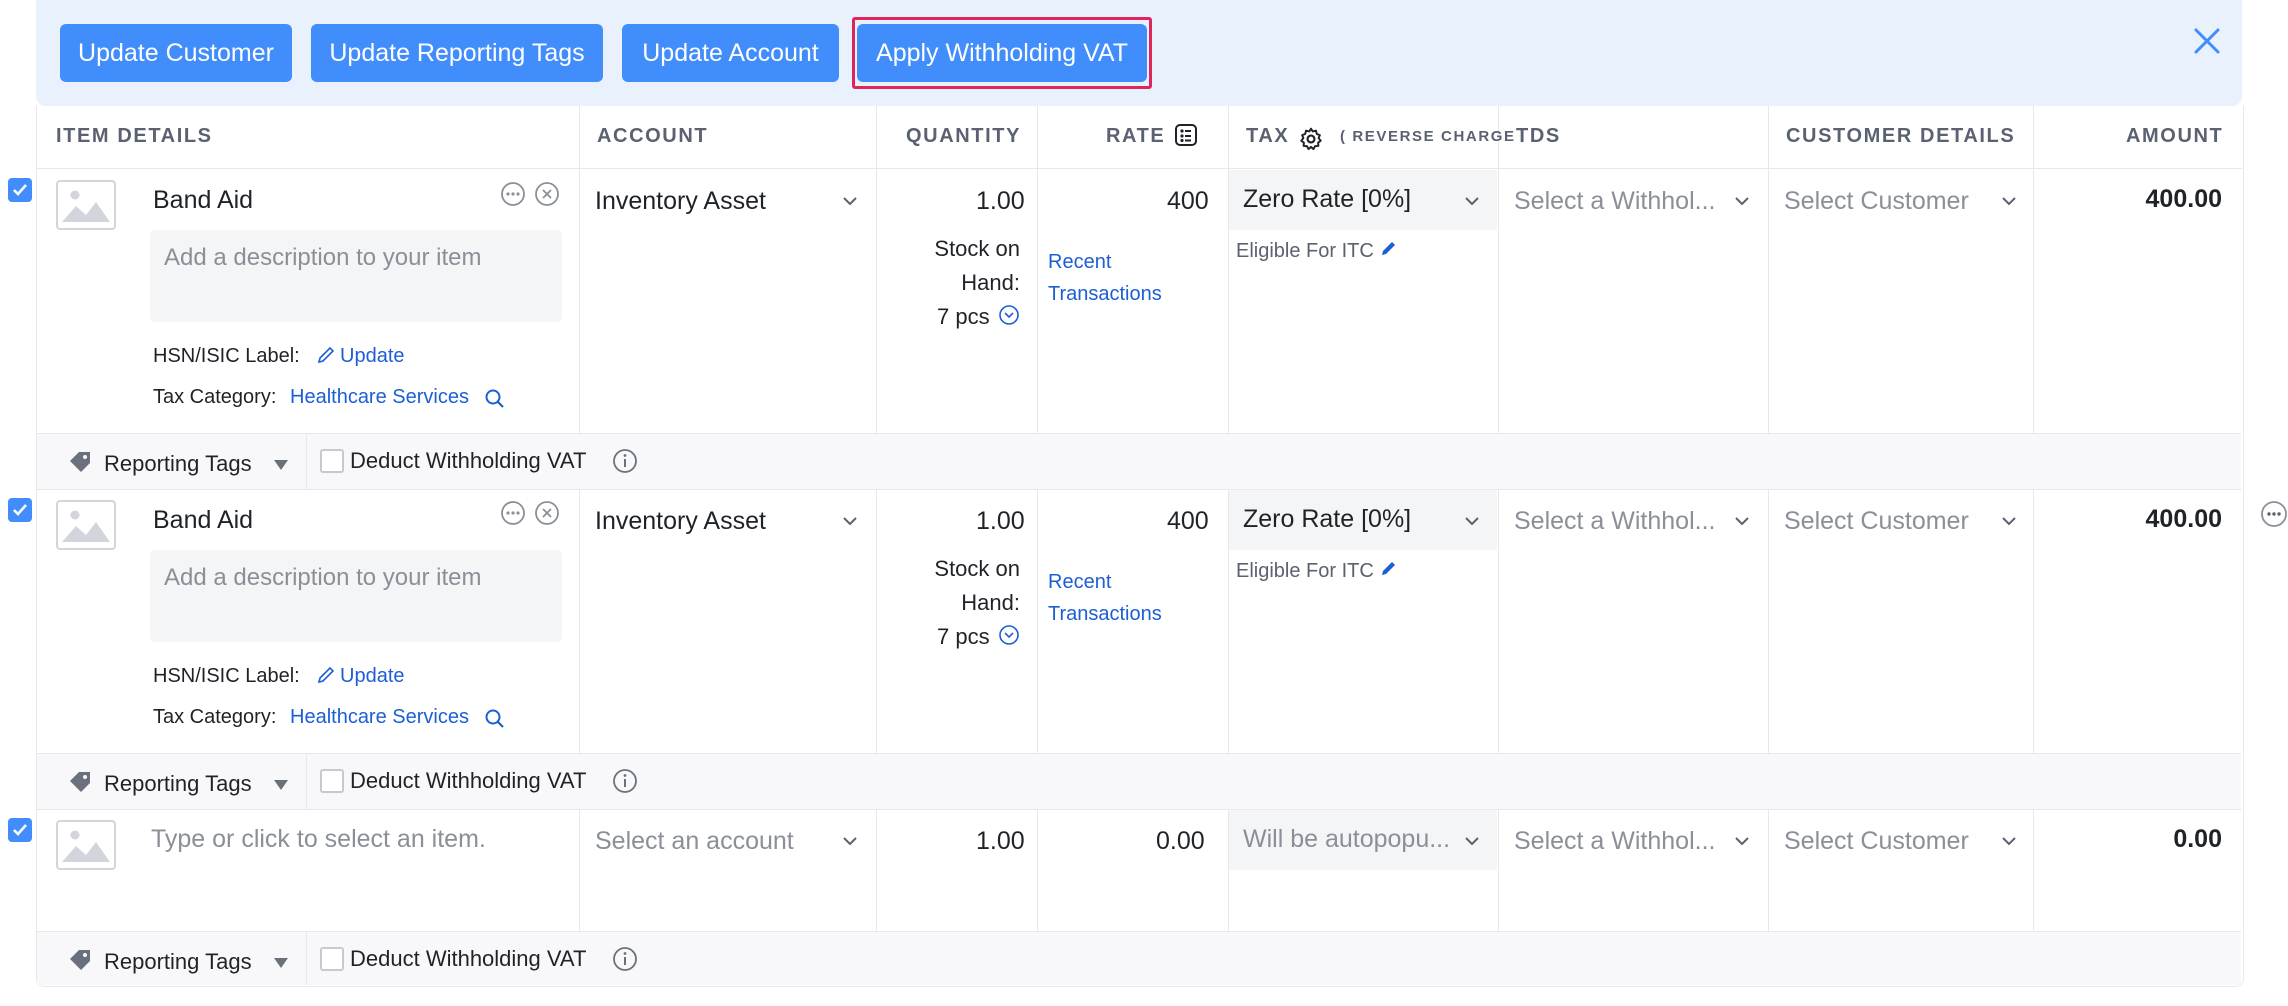  Describe the element at coordinates (318, 839) in the screenshot. I see `item-search-input: Type or click to select an item.` at that location.